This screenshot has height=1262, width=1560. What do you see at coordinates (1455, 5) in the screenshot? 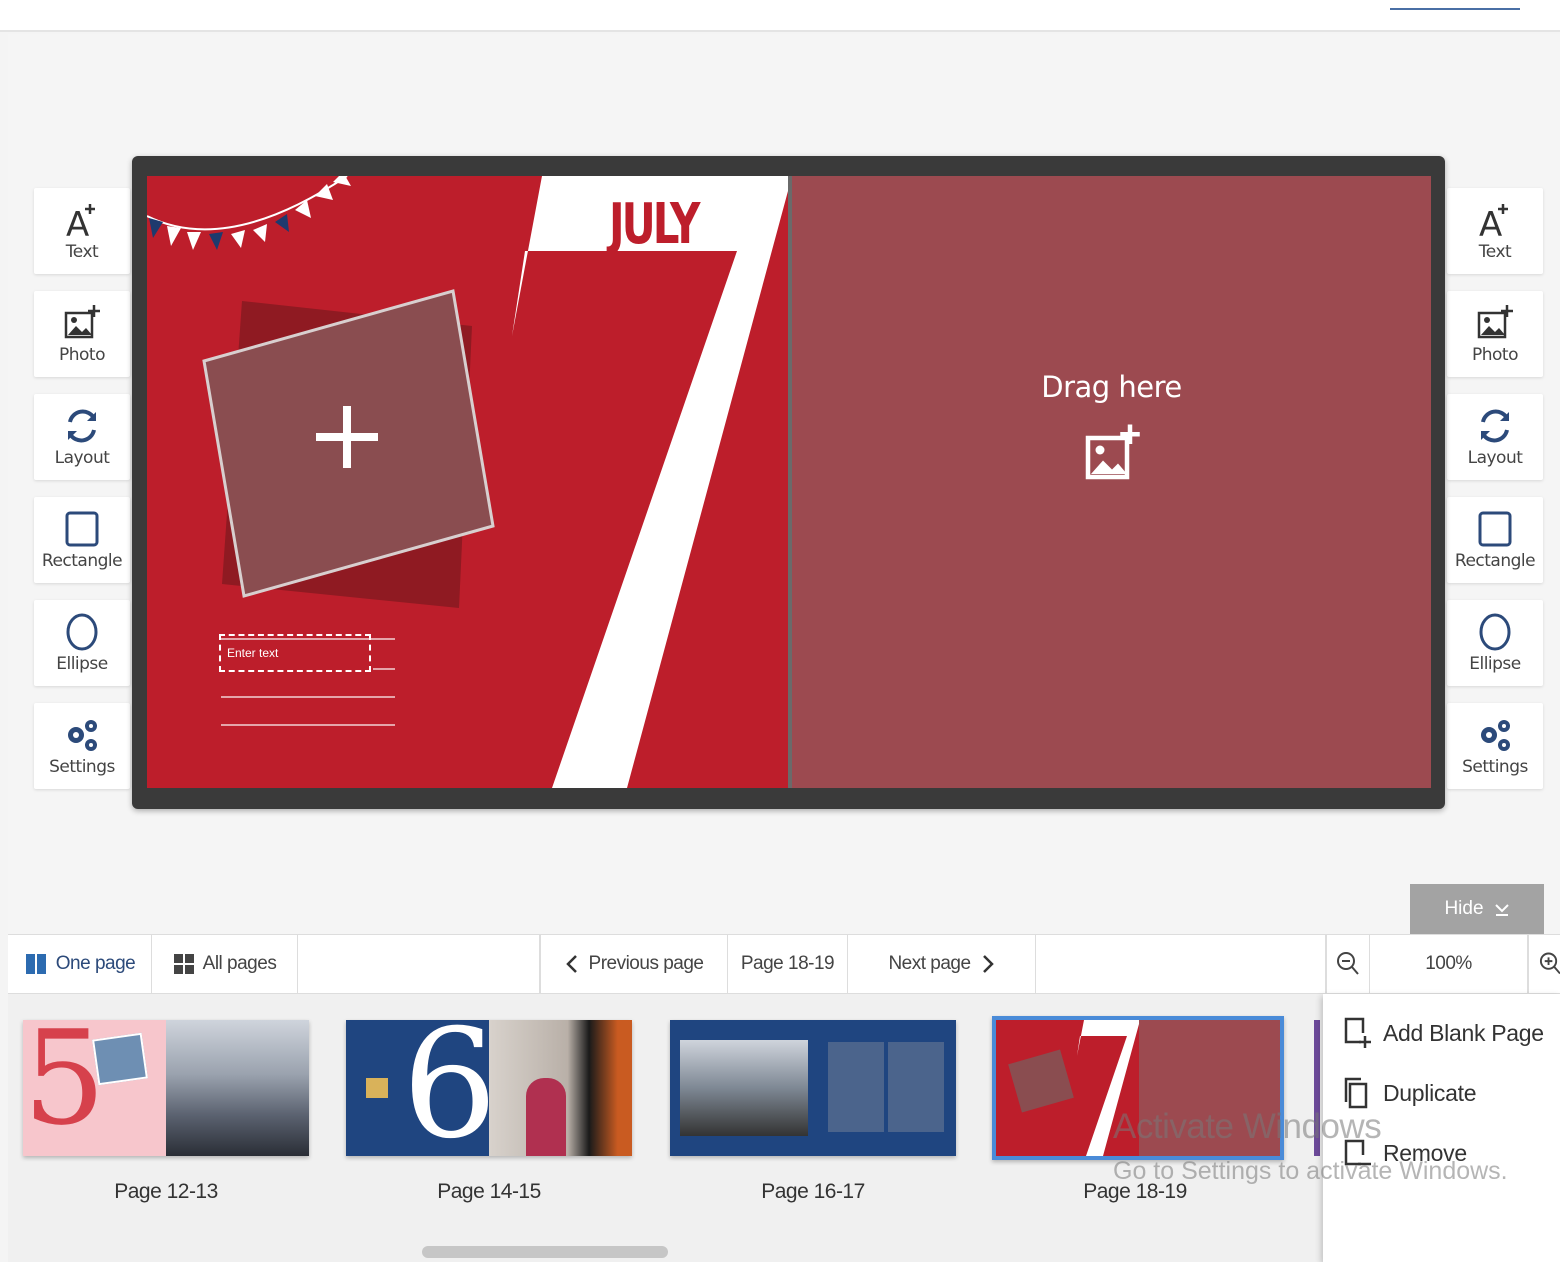
I see `top-action-tab` at bounding box center [1455, 5].